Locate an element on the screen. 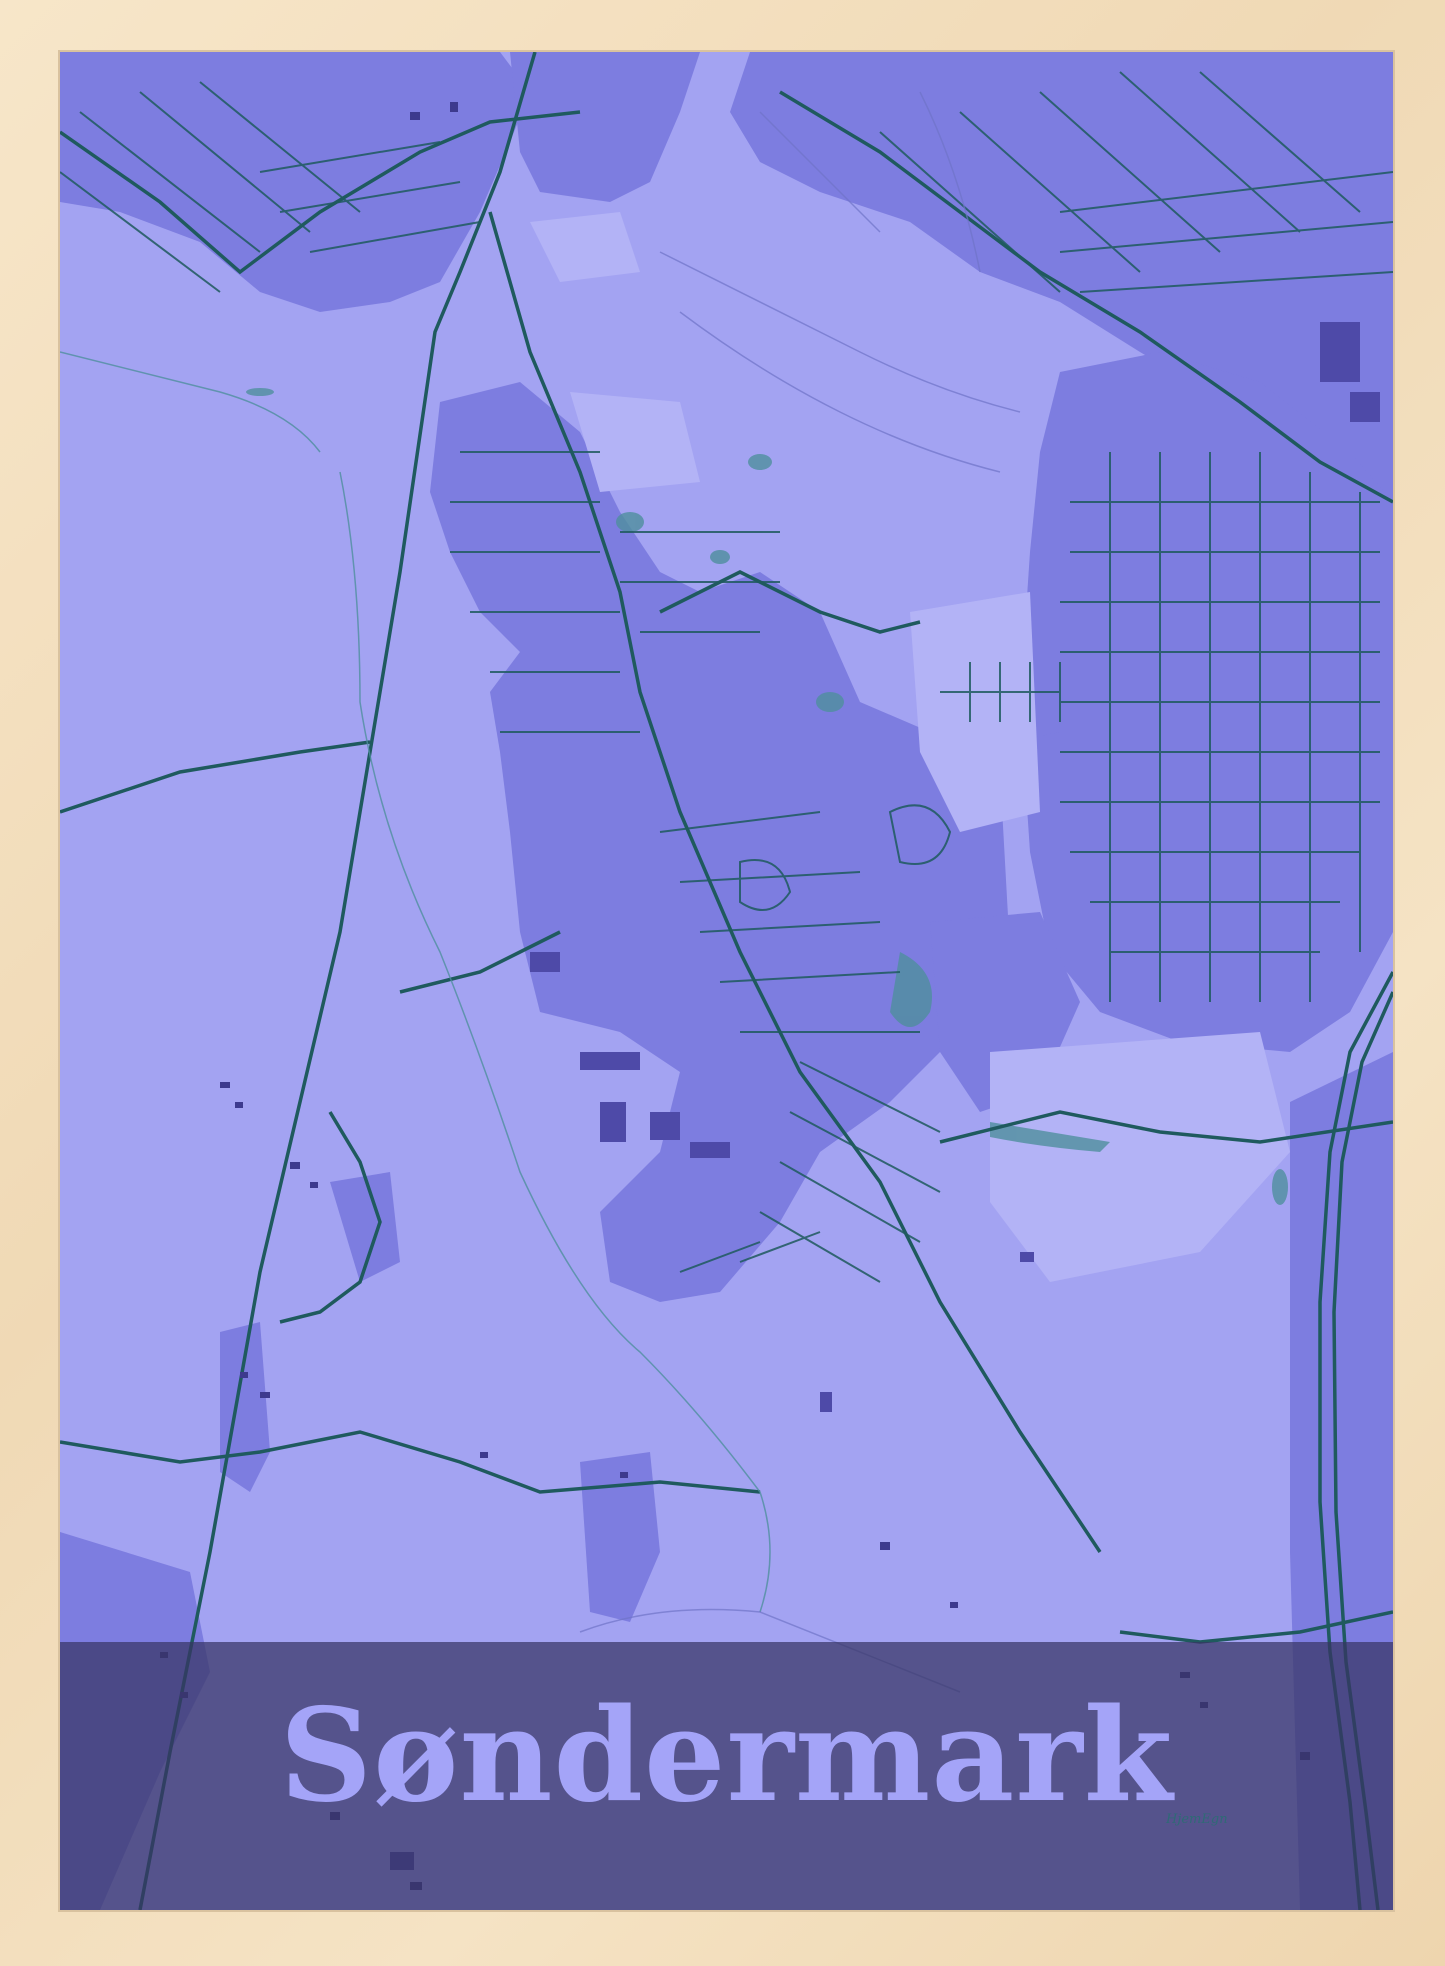  artist-signature: HjemEgn is located at coordinates (1197, 1819).